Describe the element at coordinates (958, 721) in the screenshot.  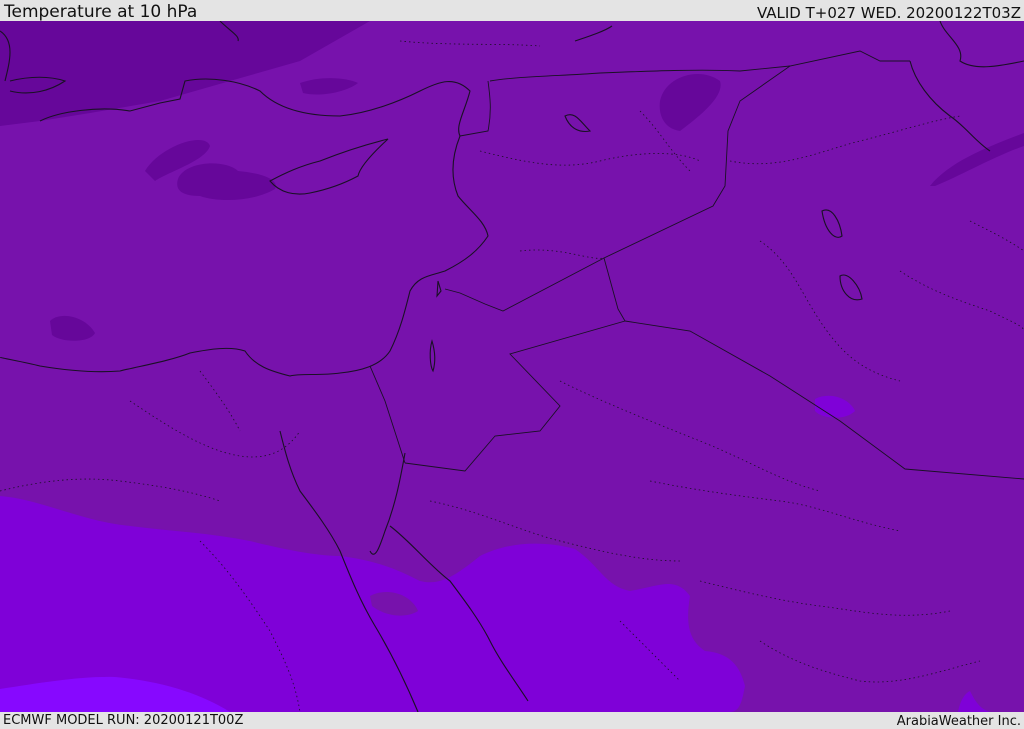
I see `credit-label: ArabiaWeather Inc.` at that location.